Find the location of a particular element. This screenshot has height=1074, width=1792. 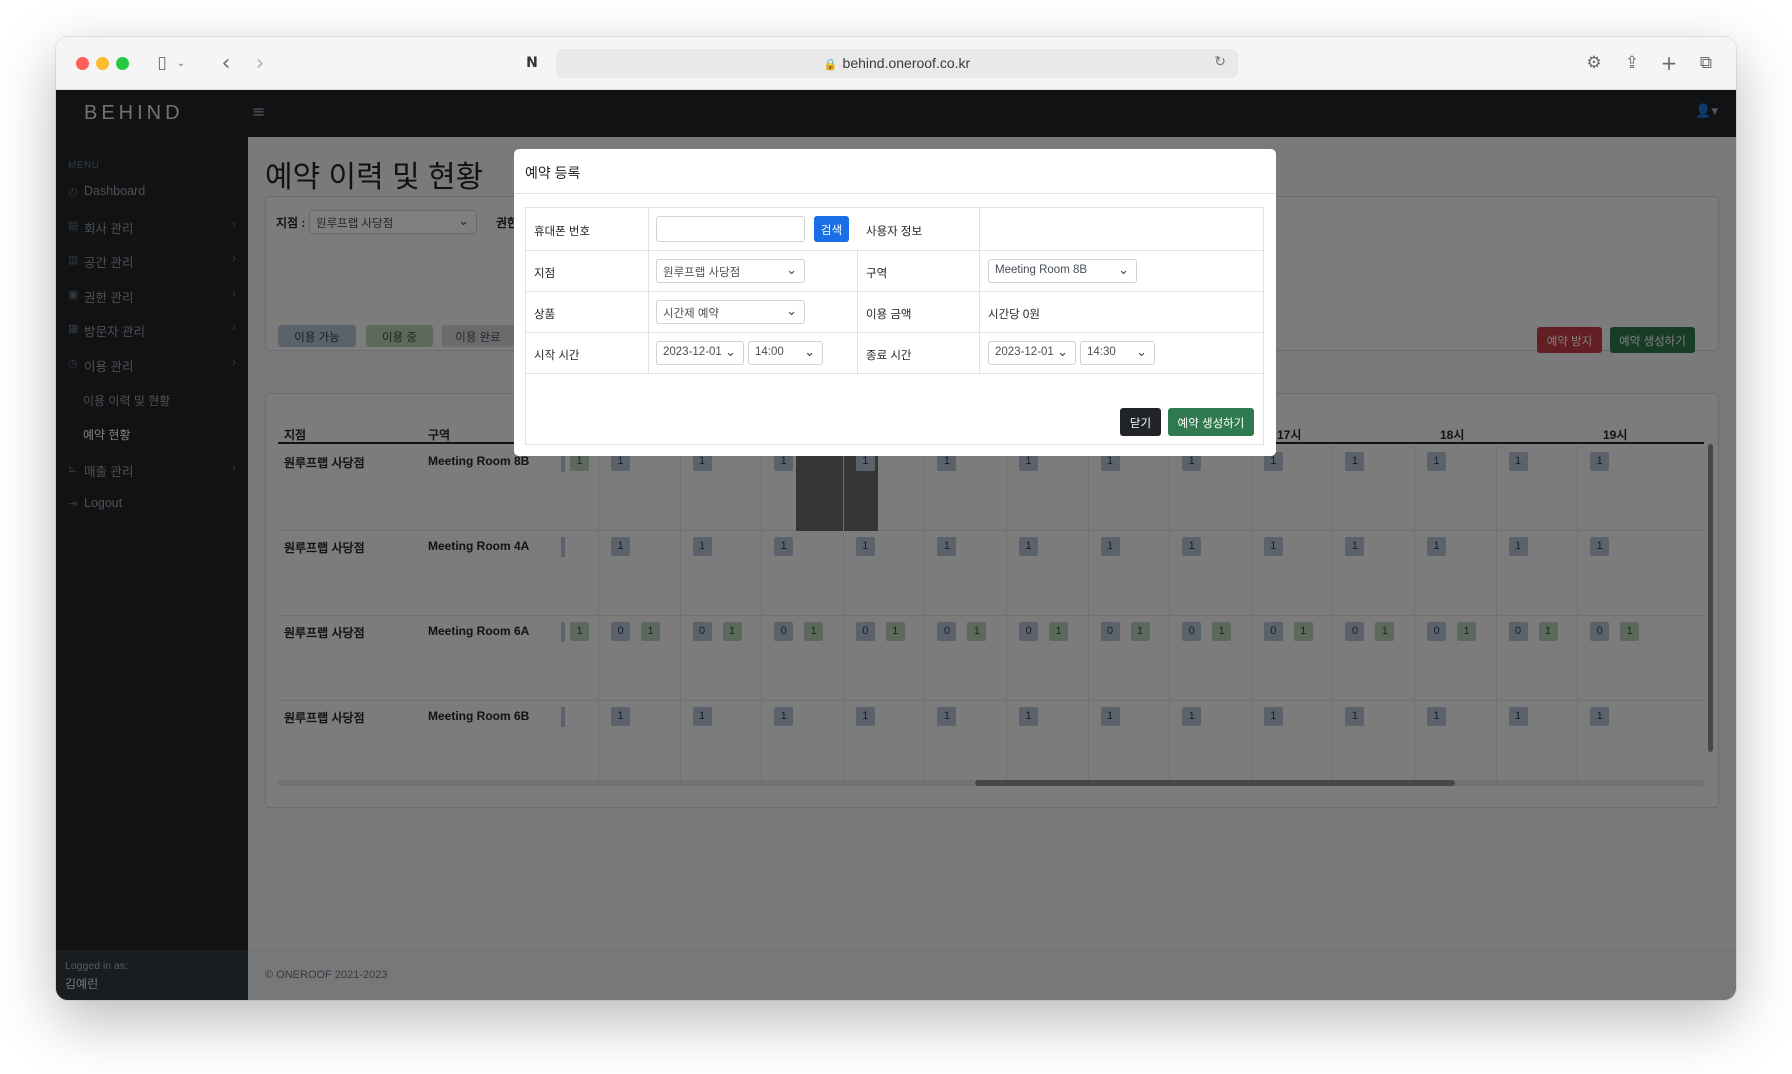

product-select-value: 시간제 예약 is located at coordinates (691, 314).